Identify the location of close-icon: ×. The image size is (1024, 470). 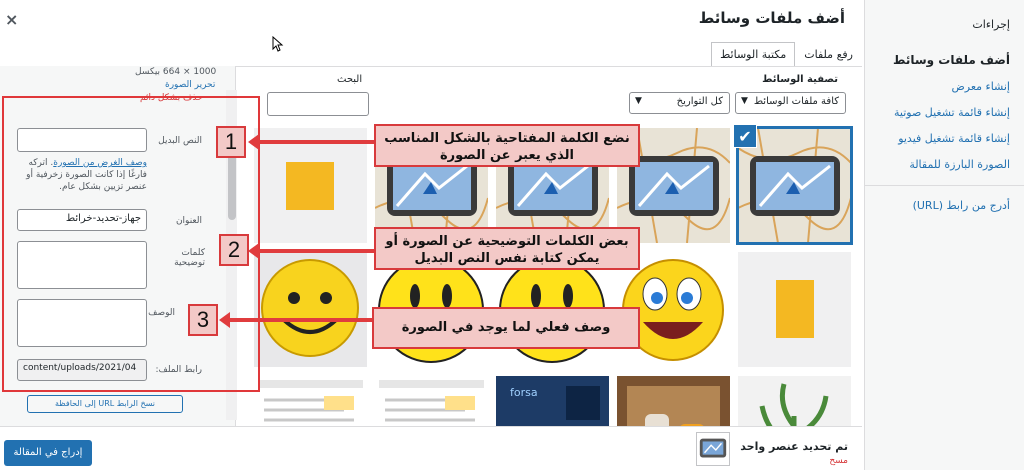
(11, 19).